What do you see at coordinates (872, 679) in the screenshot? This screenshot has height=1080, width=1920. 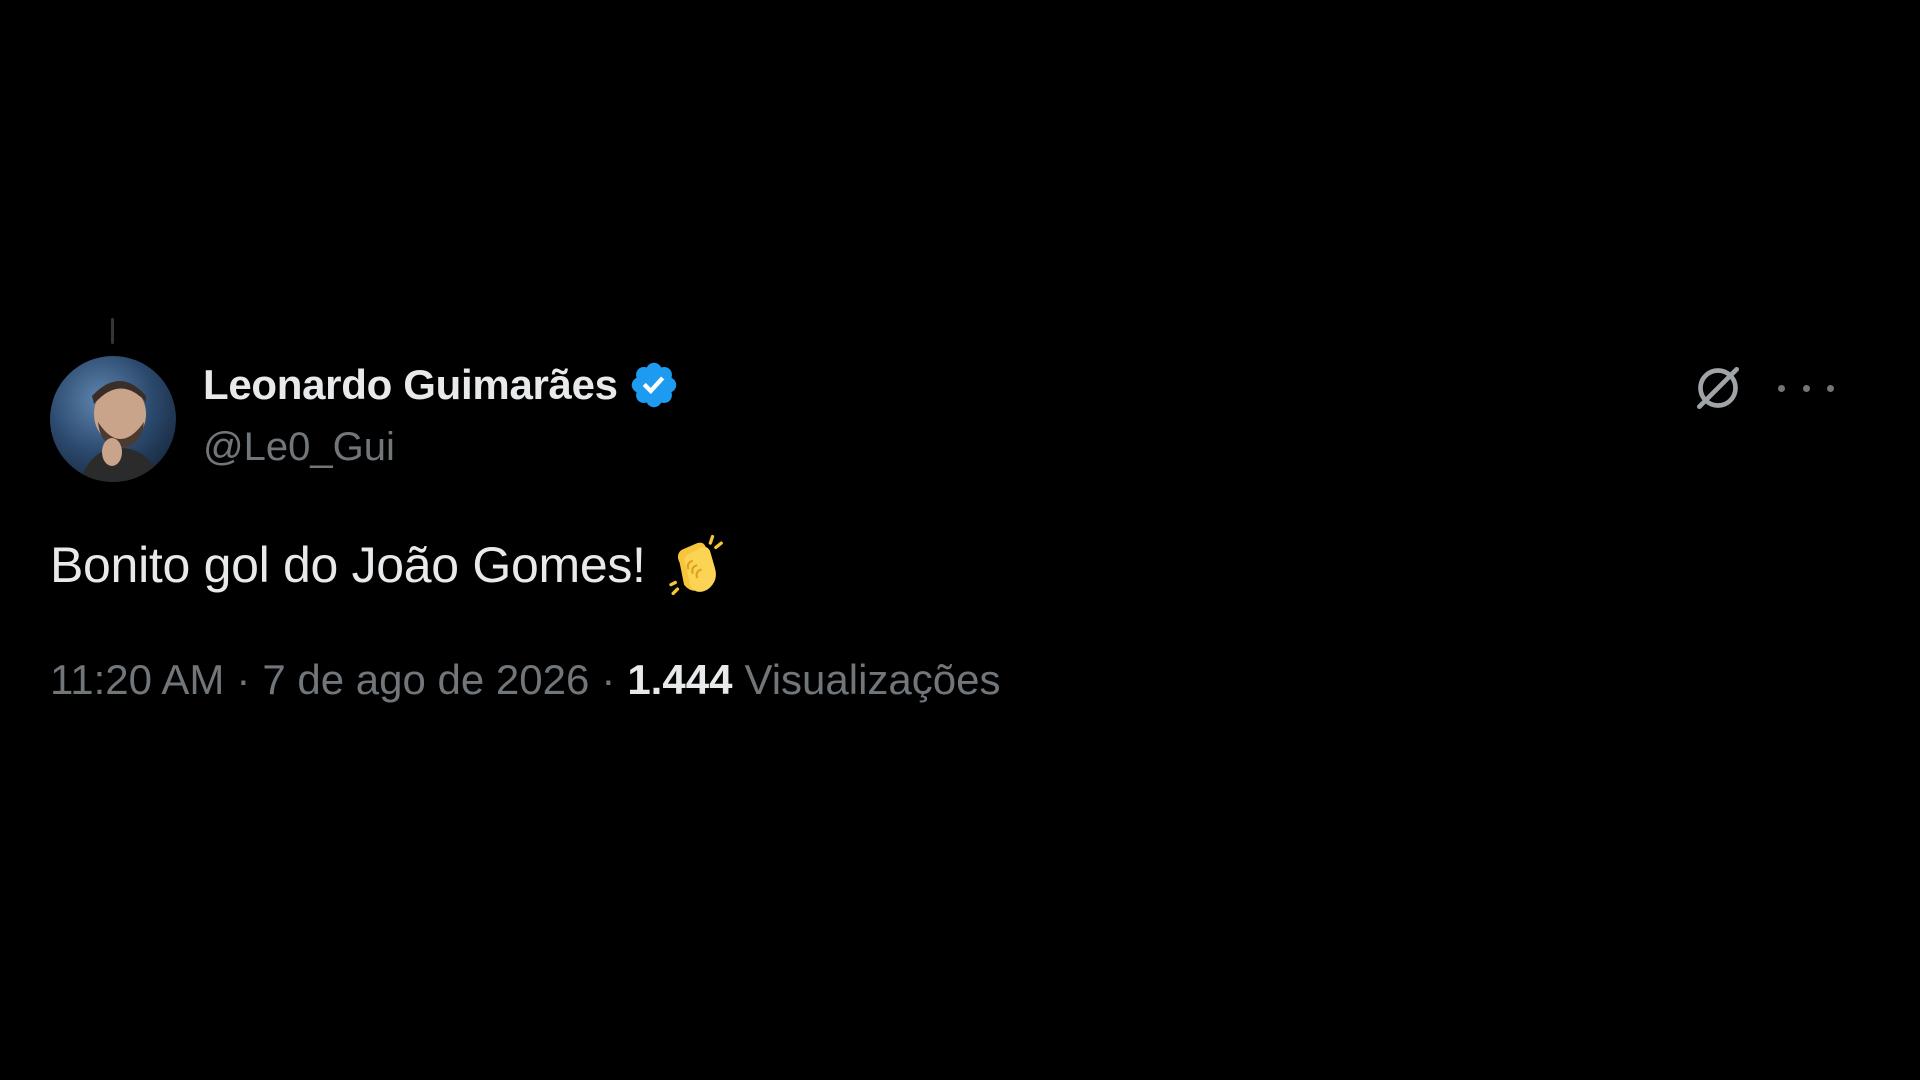 I see `views-label: Visualizações` at bounding box center [872, 679].